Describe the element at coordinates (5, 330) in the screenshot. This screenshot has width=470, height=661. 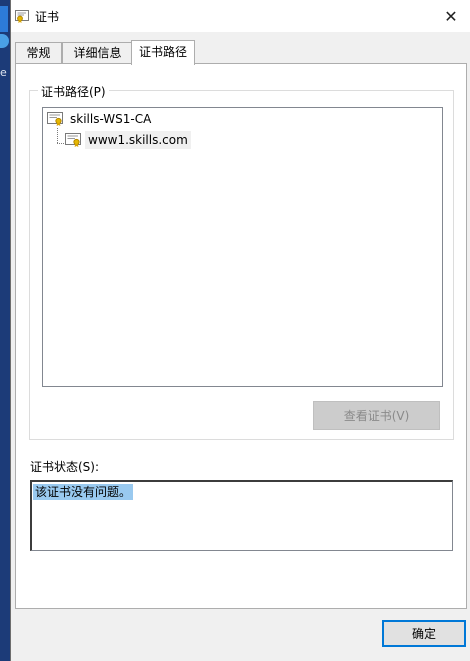
I see `desktop-background: e` at that location.